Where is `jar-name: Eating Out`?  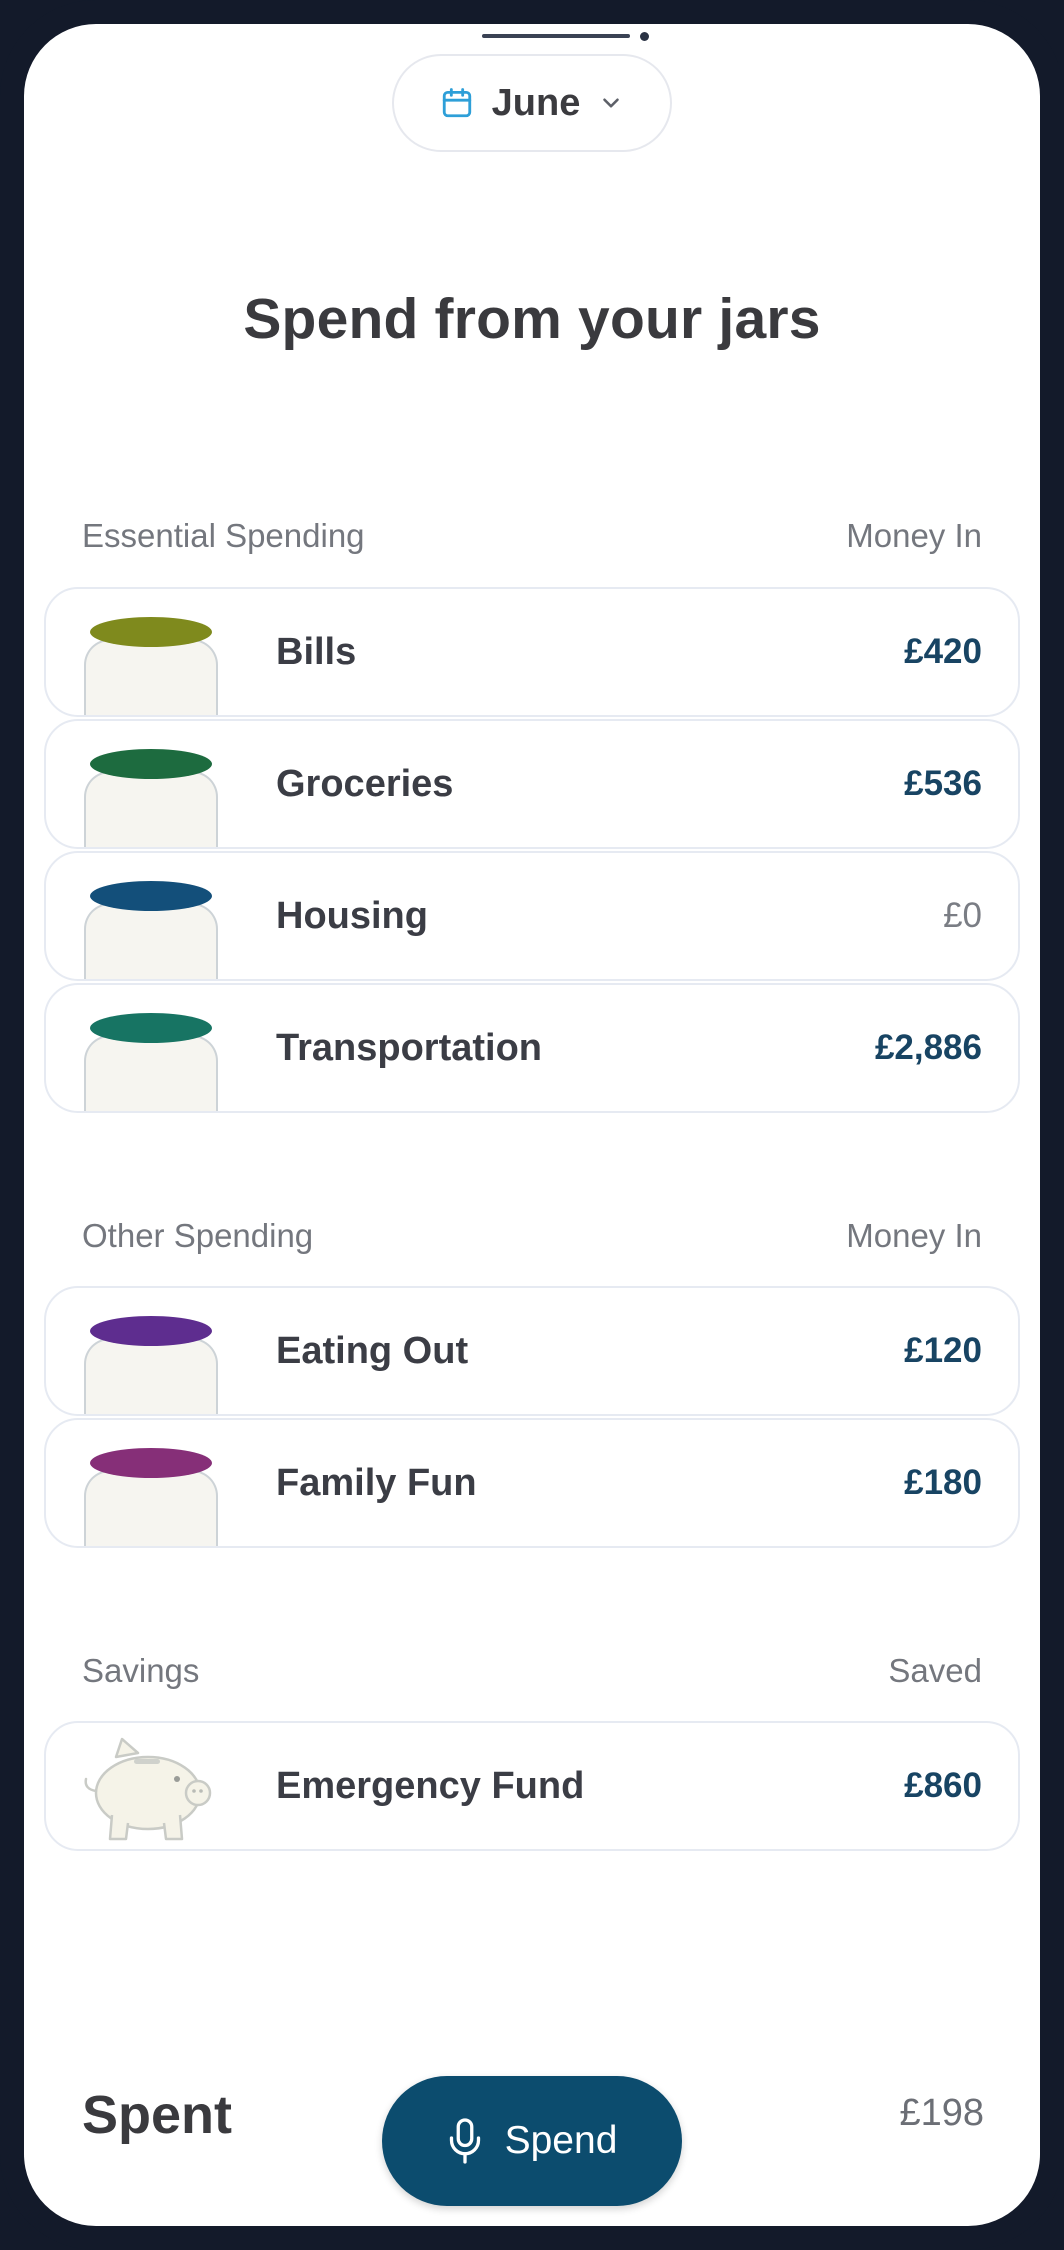 jar-name: Eating Out is located at coordinates (372, 1351).